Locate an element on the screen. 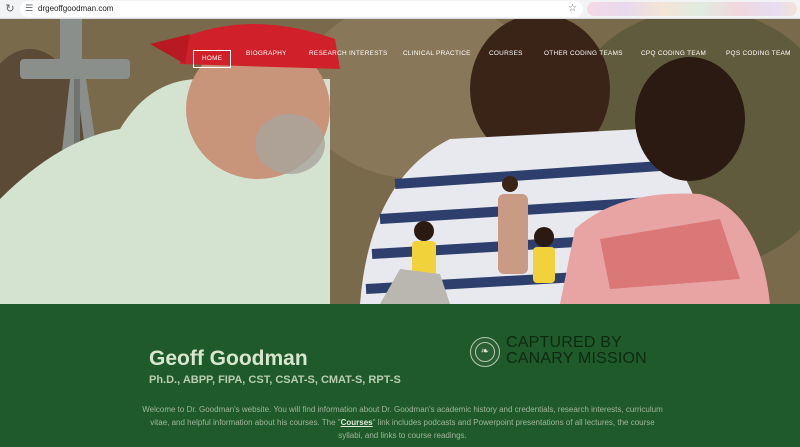  nav-biography: BIOGRAPHY is located at coordinates (266, 59).